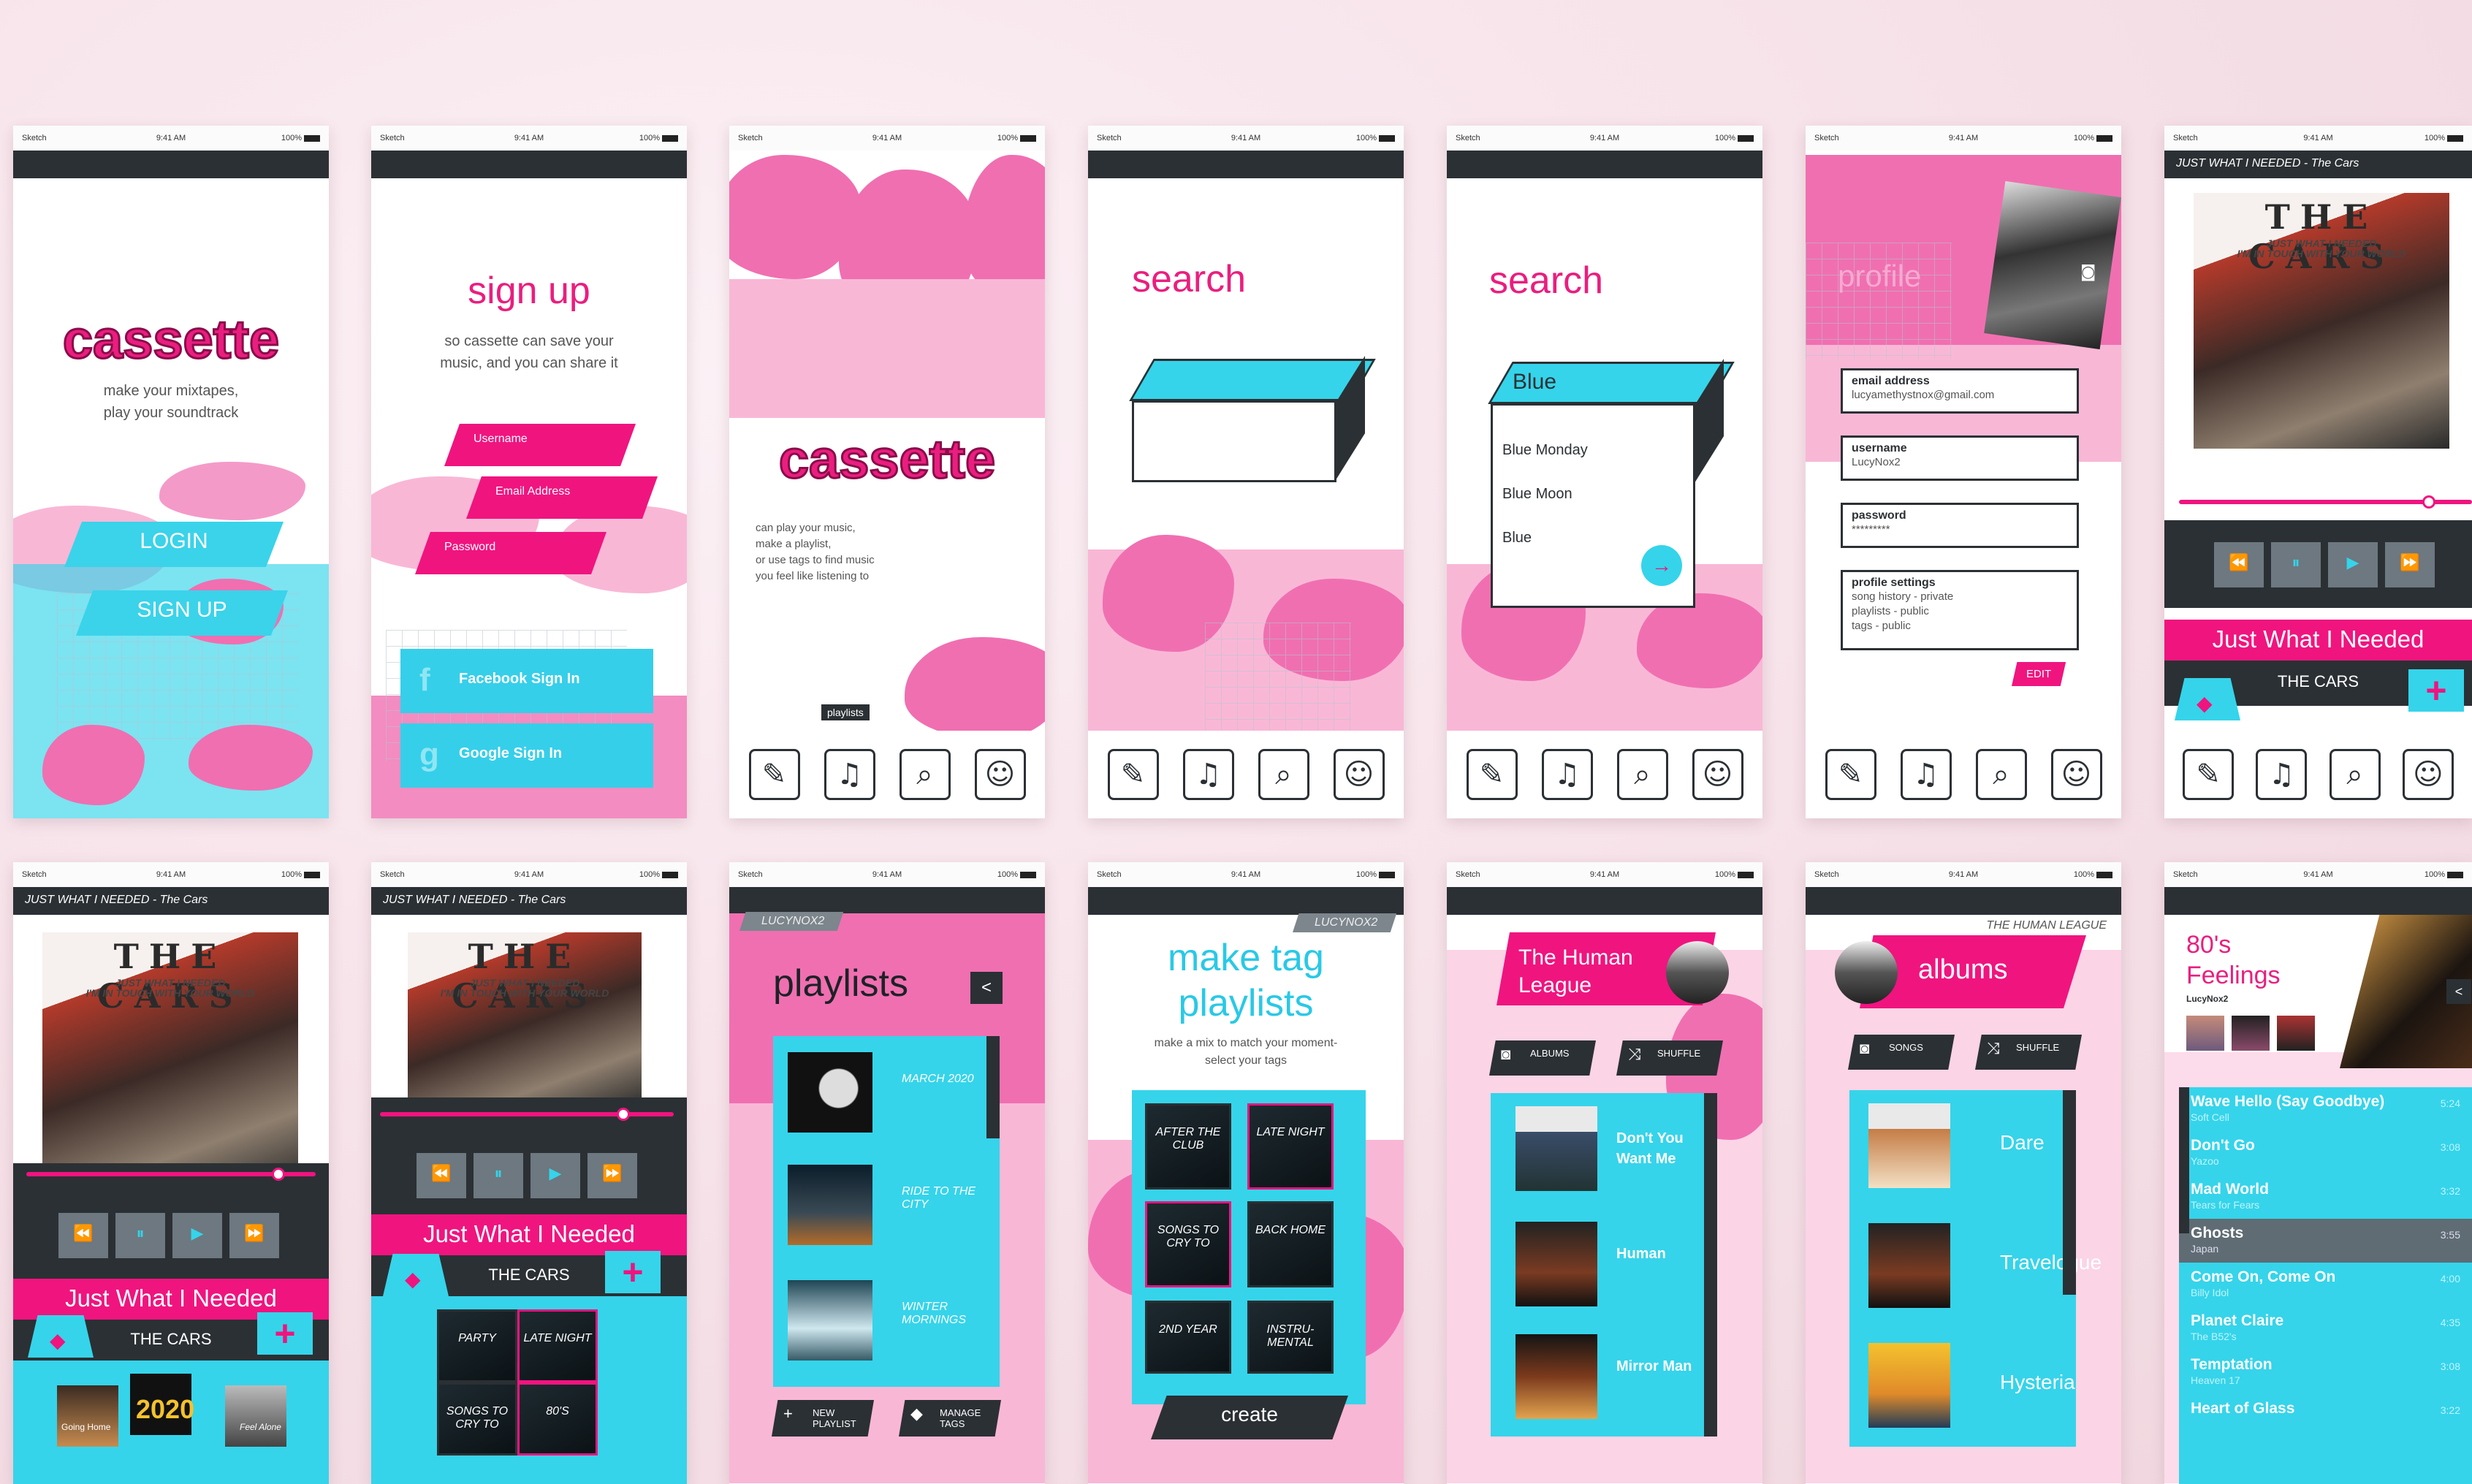  What do you see at coordinates (1249, 1417) in the screenshot?
I see `create-button: create` at bounding box center [1249, 1417].